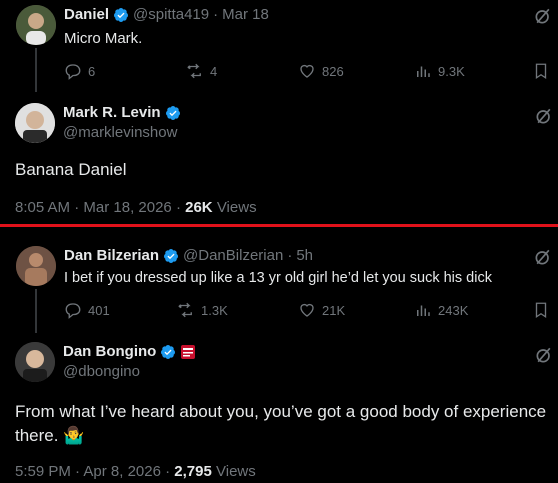  Describe the element at coordinates (333, 71) in the screenshot. I see `like-count: 826` at that location.